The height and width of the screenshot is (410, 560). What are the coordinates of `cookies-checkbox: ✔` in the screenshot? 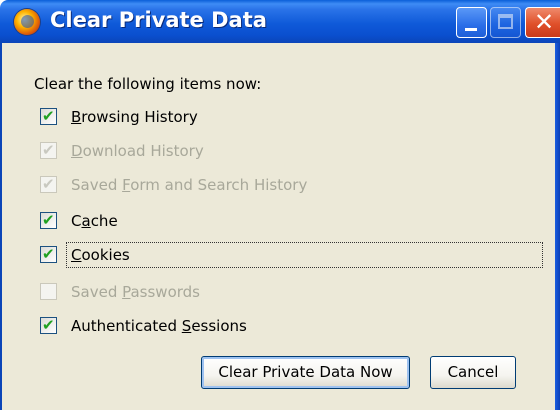 It's located at (48, 254).